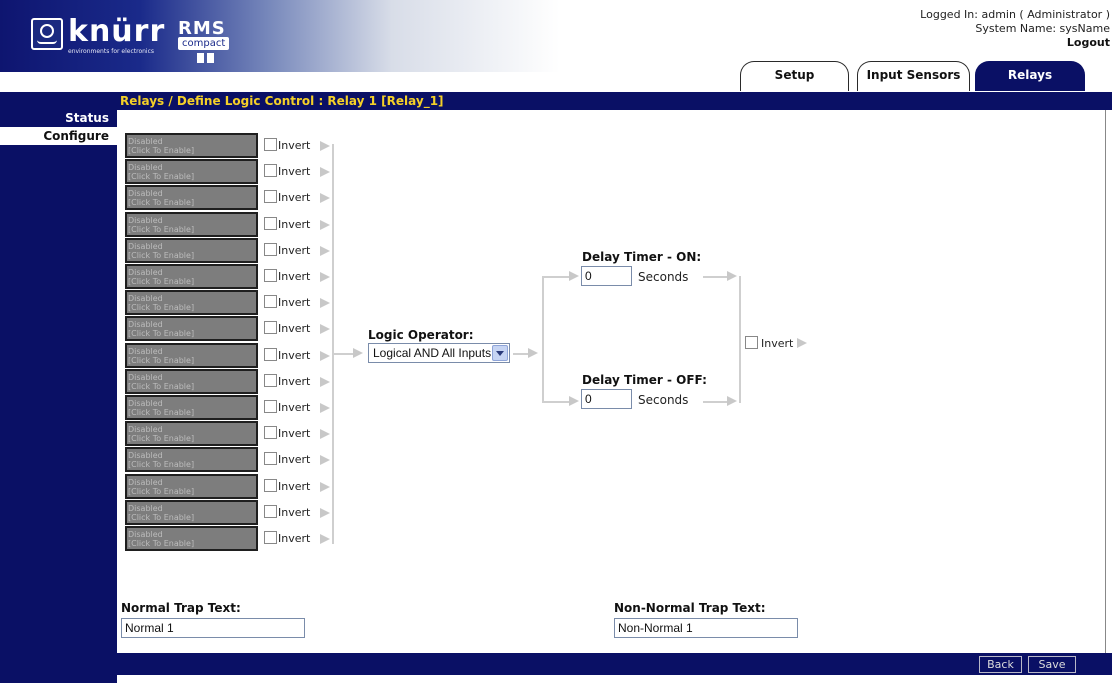  What do you see at coordinates (606, 399) in the screenshot?
I see `delay-off-input` at bounding box center [606, 399].